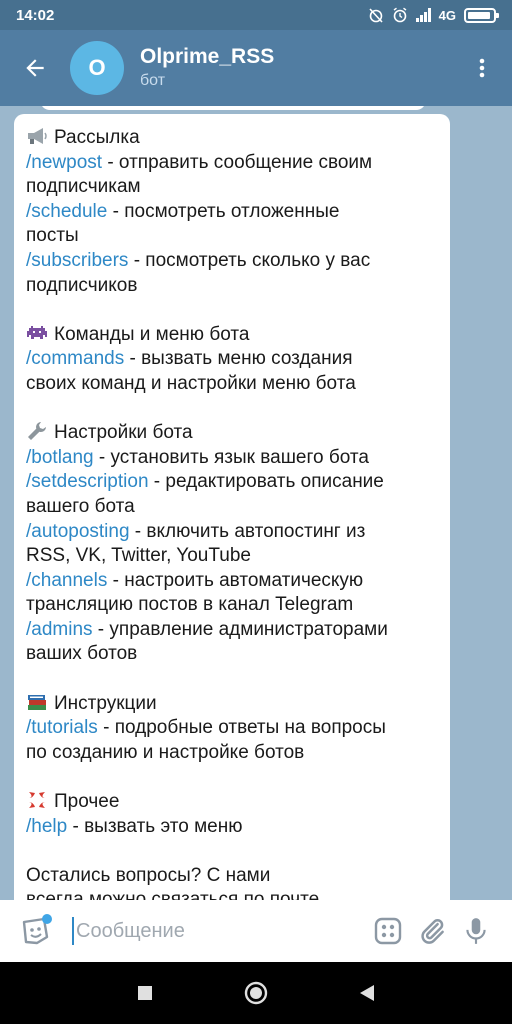 Image resolution: width=512 pixels, height=1024 pixels. What do you see at coordinates (37, 431) in the screenshot?
I see `wrench-icon` at bounding box center [37, 431].